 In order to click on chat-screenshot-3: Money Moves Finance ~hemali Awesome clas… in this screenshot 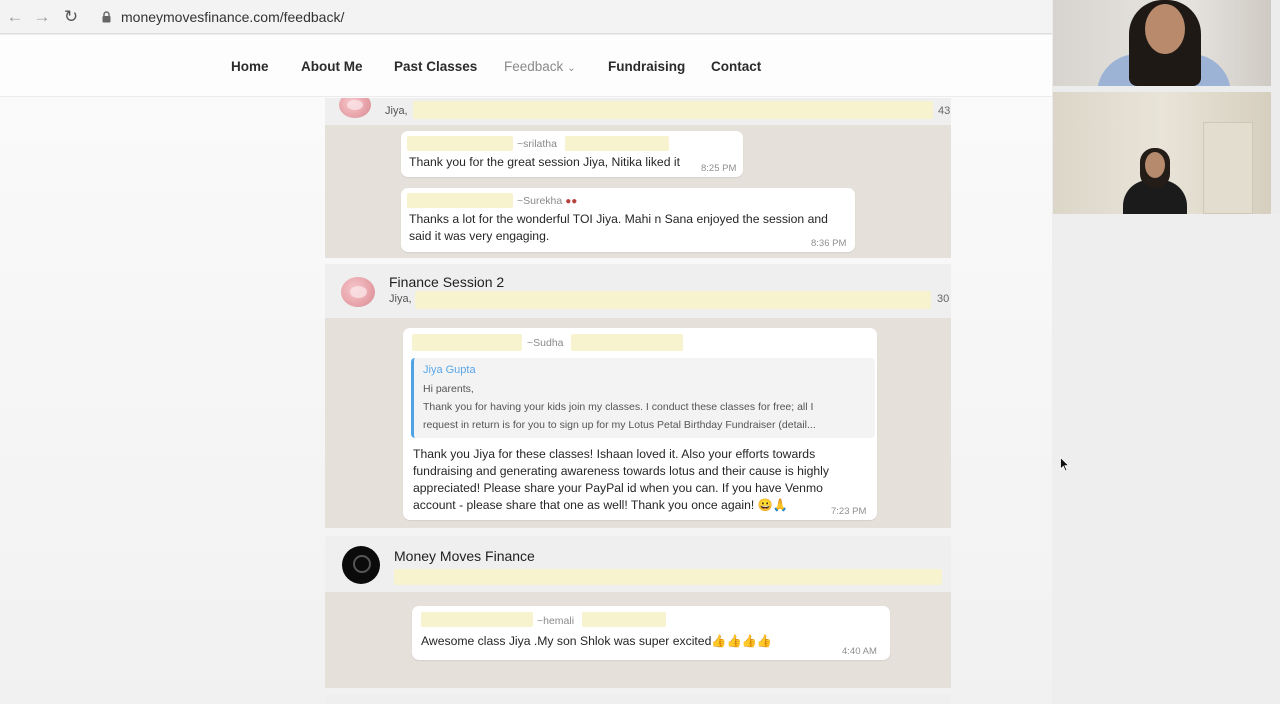, I will do `click(638, 612)`.